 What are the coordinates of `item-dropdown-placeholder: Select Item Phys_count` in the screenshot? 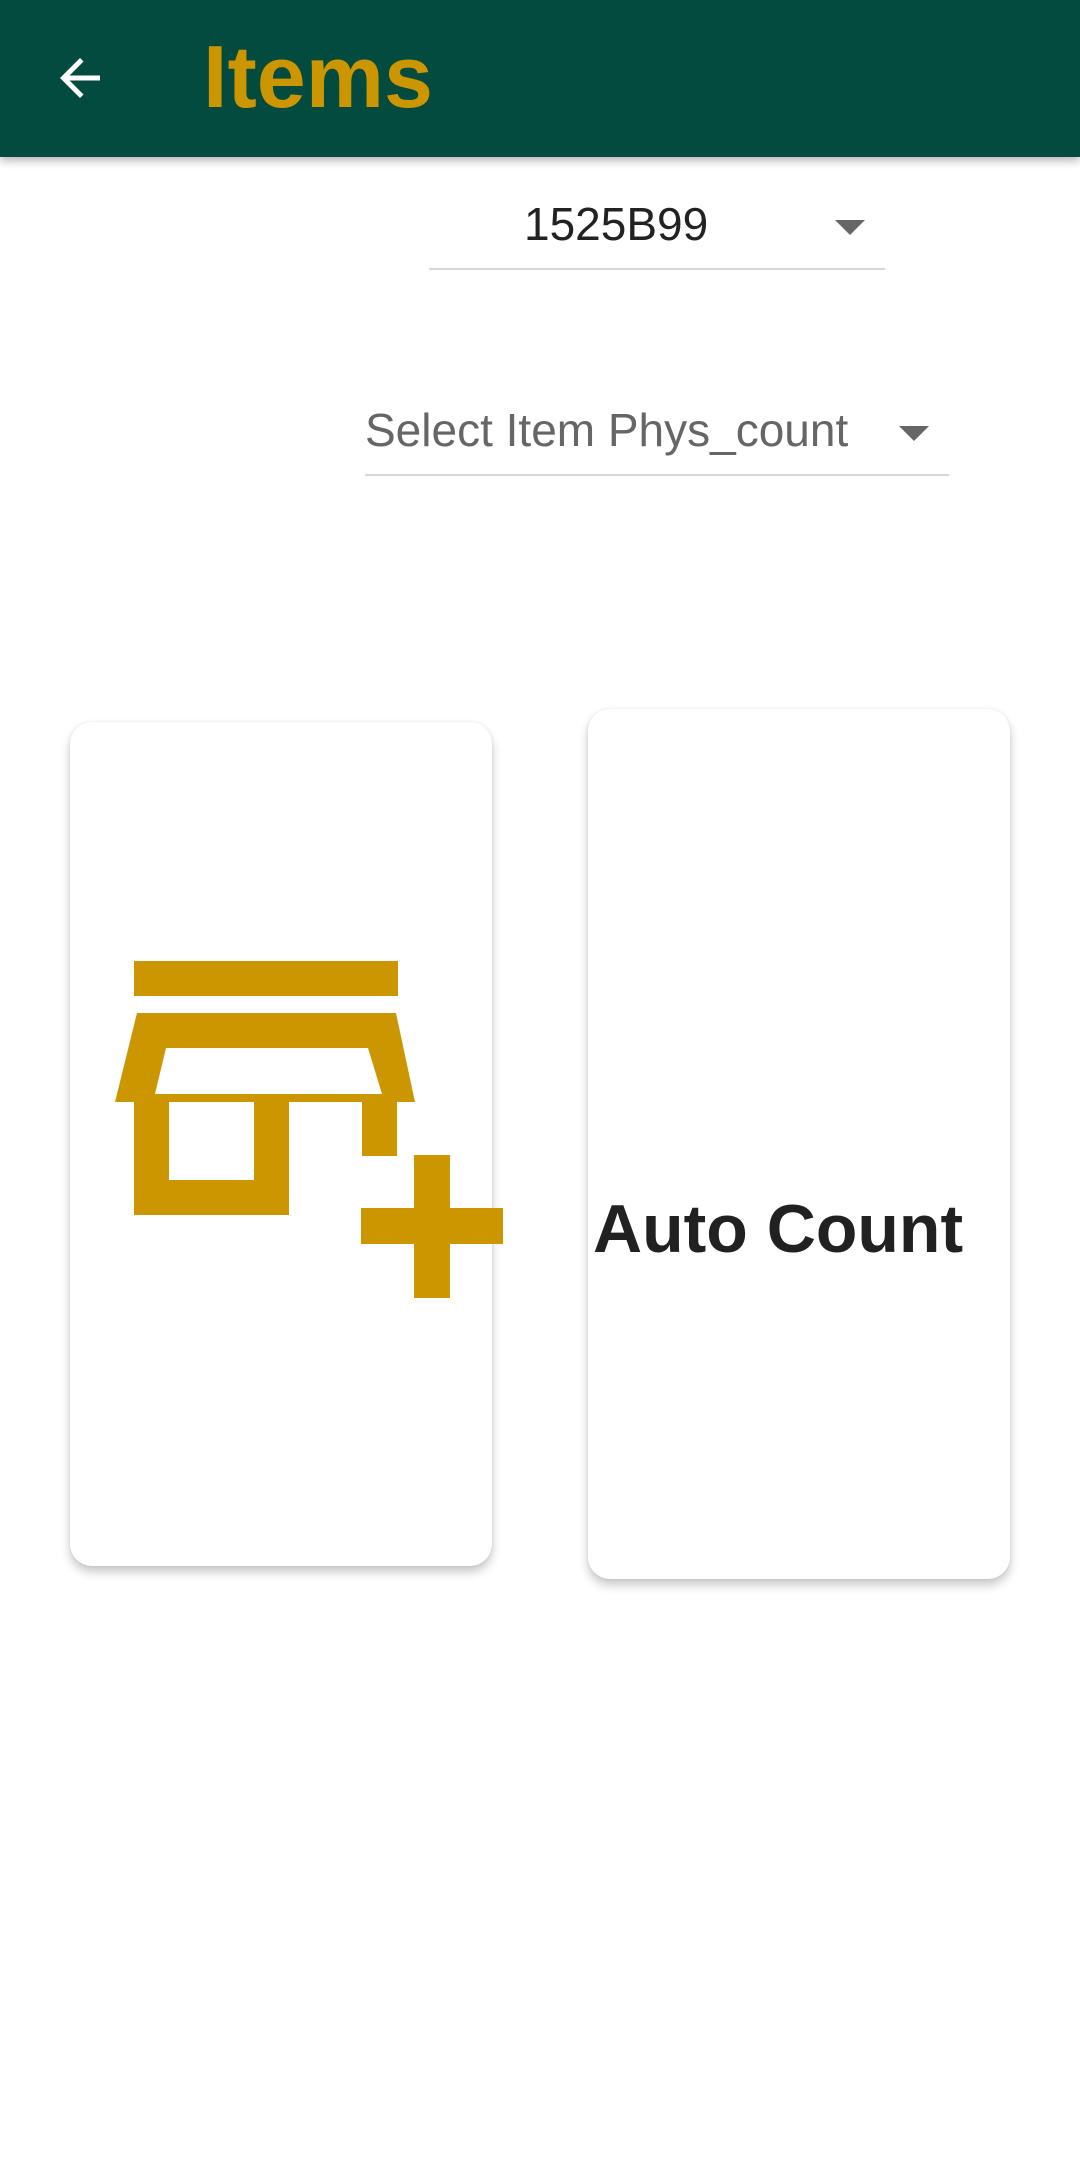 It's located at (607, 430).